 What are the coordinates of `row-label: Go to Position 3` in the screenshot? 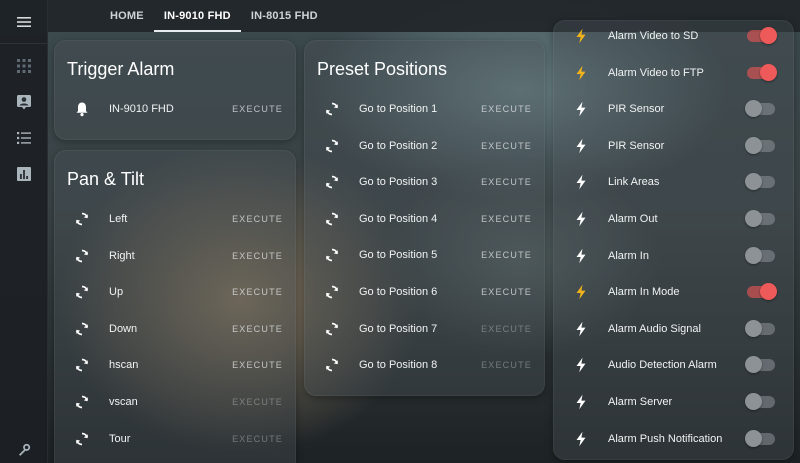 It's located at (398, 182).